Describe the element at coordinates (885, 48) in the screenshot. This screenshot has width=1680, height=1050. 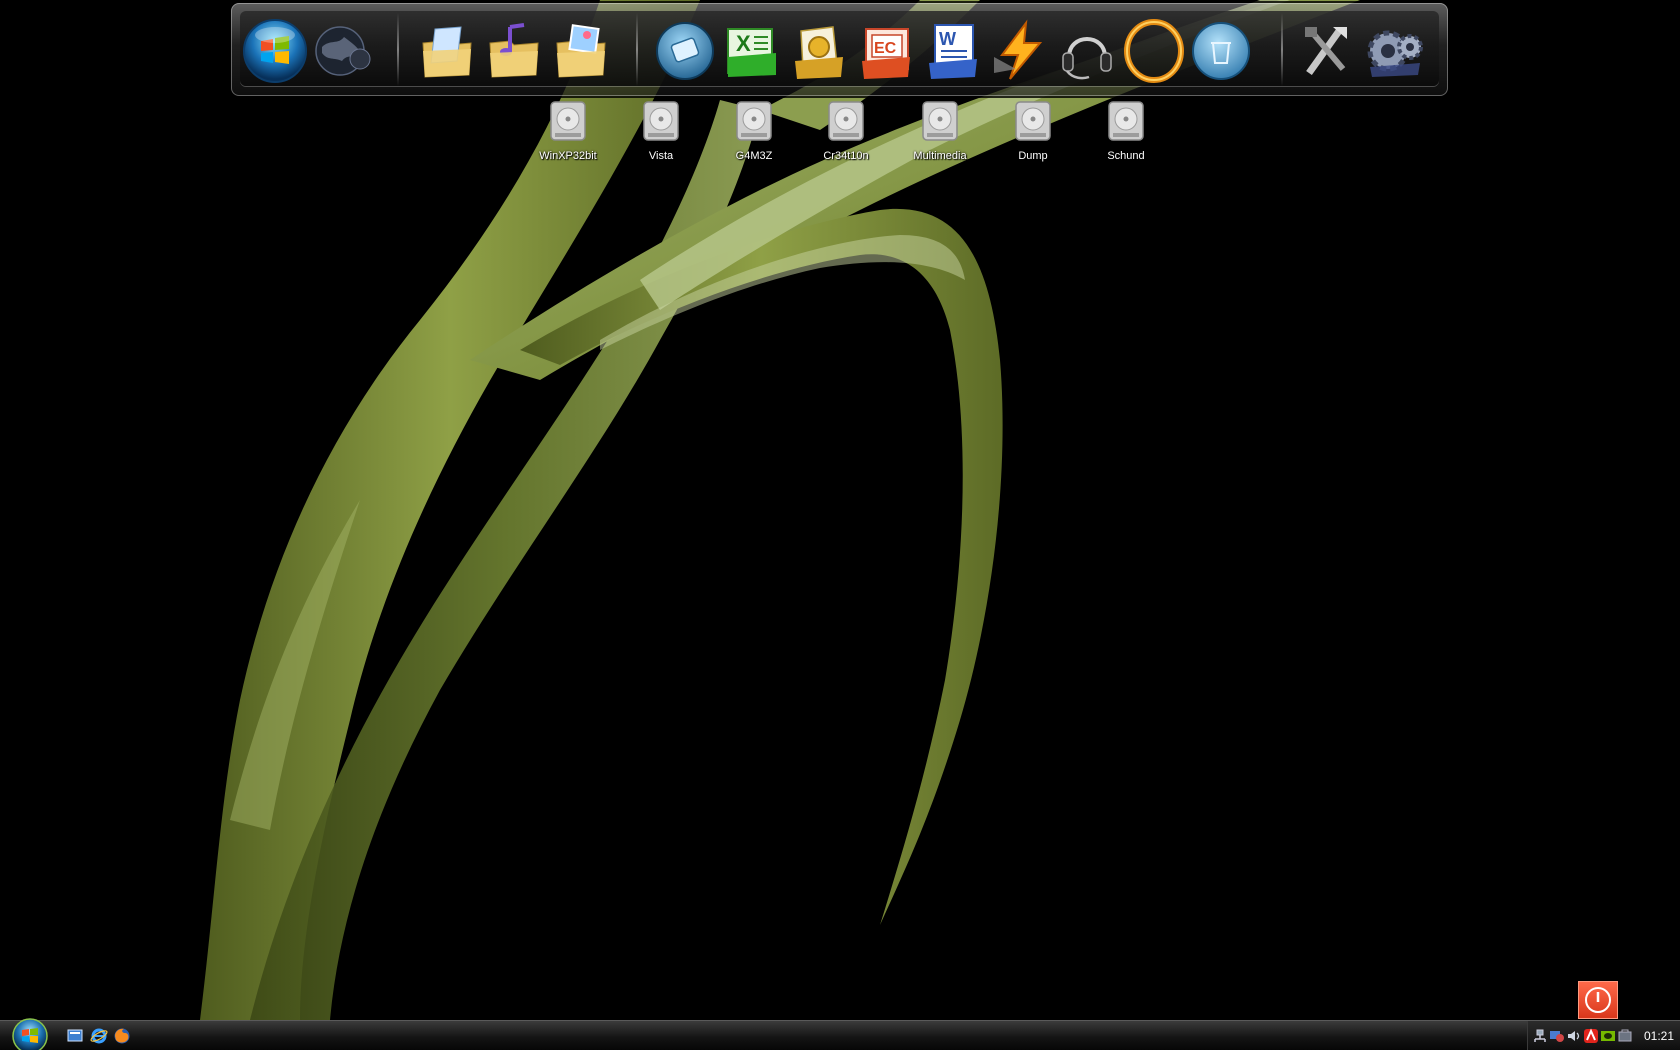
I see `svg-text: EC` at that location.